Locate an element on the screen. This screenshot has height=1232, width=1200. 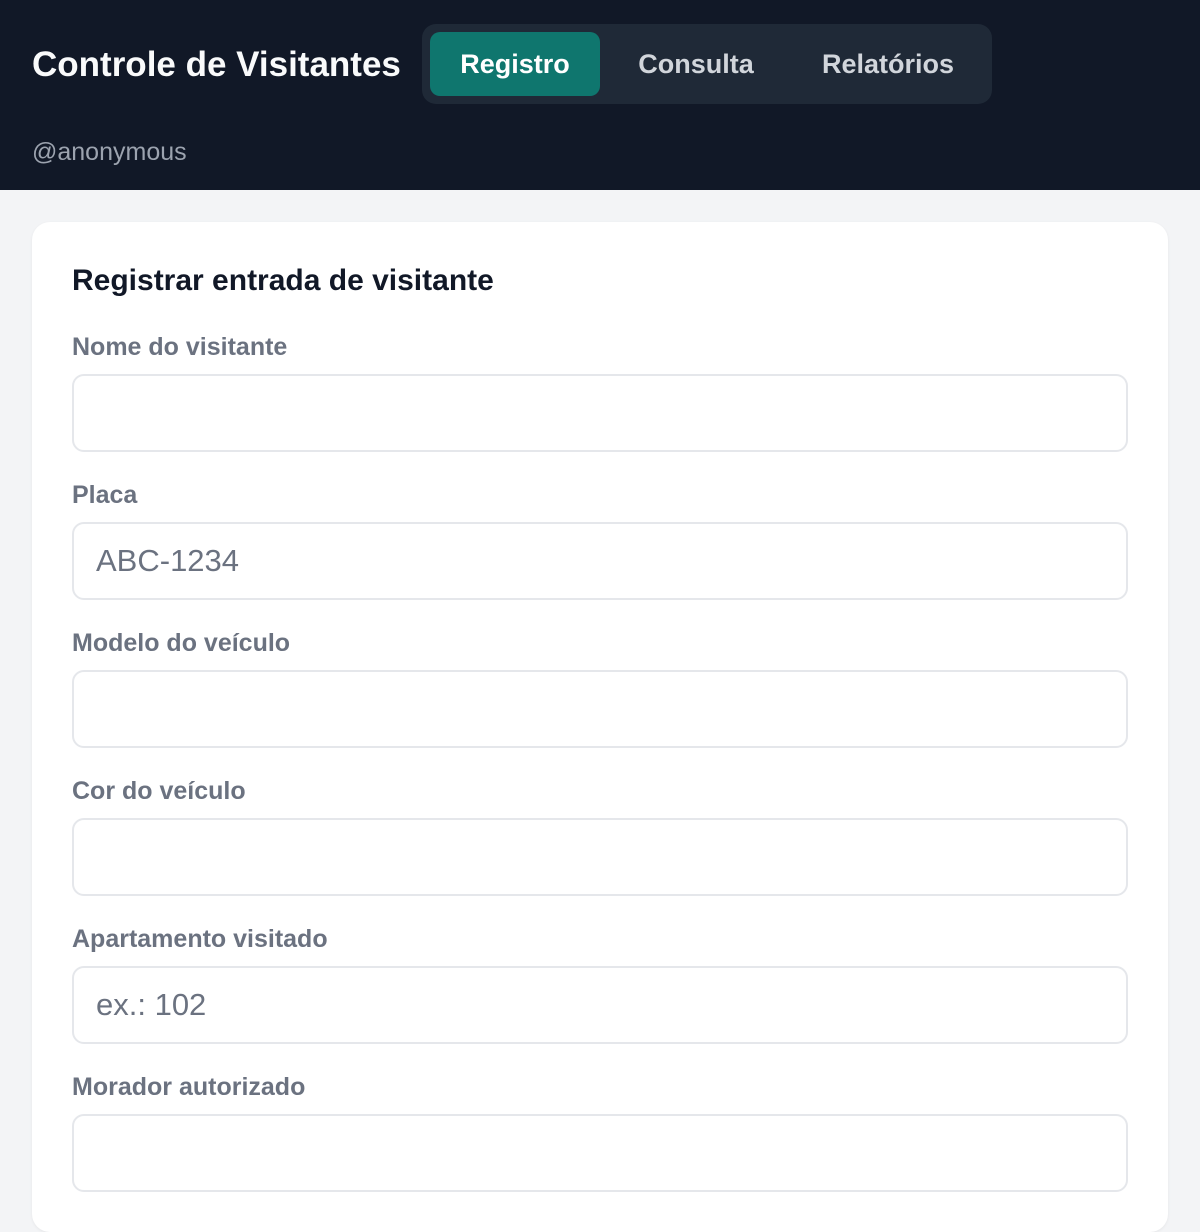
app-title: Controle de Visitantes is located at coordinates (216, 64).